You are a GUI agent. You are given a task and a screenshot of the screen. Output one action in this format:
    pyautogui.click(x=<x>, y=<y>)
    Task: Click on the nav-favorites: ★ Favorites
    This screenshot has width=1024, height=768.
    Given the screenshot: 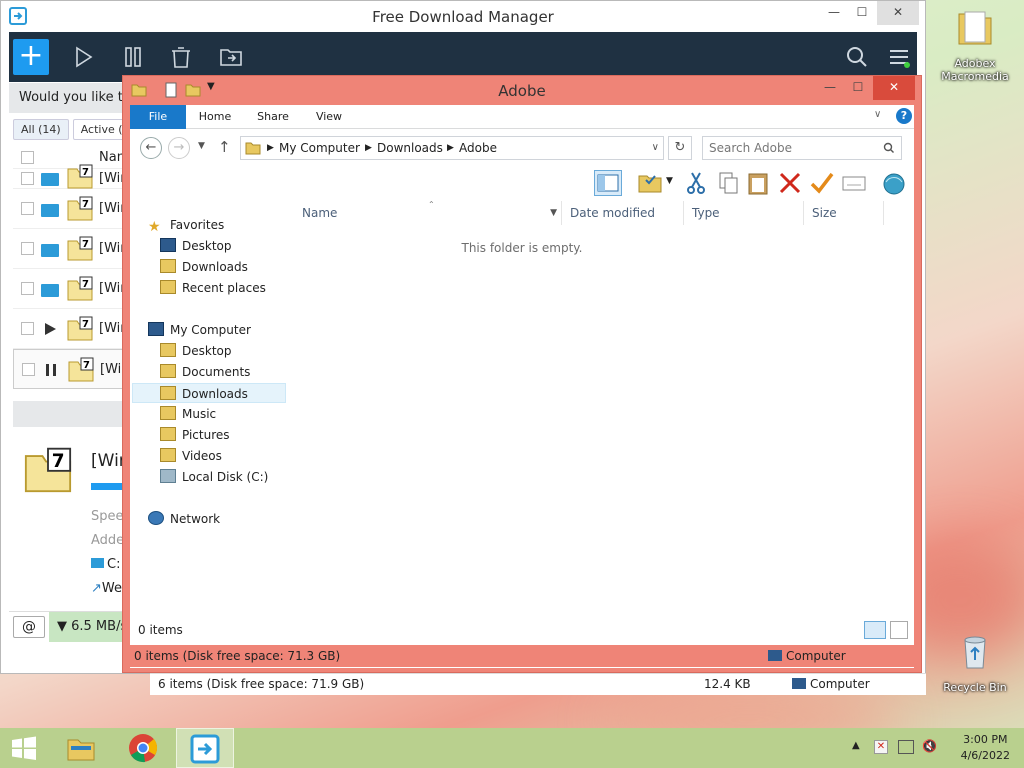 What is the action you would take?
    pyautogui.click(x=186, y=225)
    